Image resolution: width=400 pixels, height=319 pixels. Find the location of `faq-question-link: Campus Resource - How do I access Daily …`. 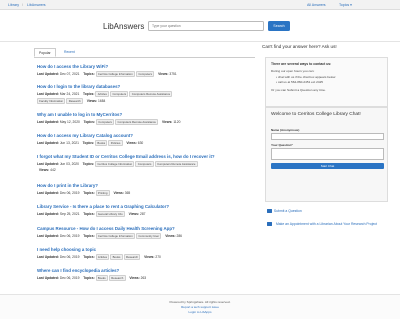

faq-question-link: Campus Resource - How do I access Daily … is located at coordinates (146, 228).